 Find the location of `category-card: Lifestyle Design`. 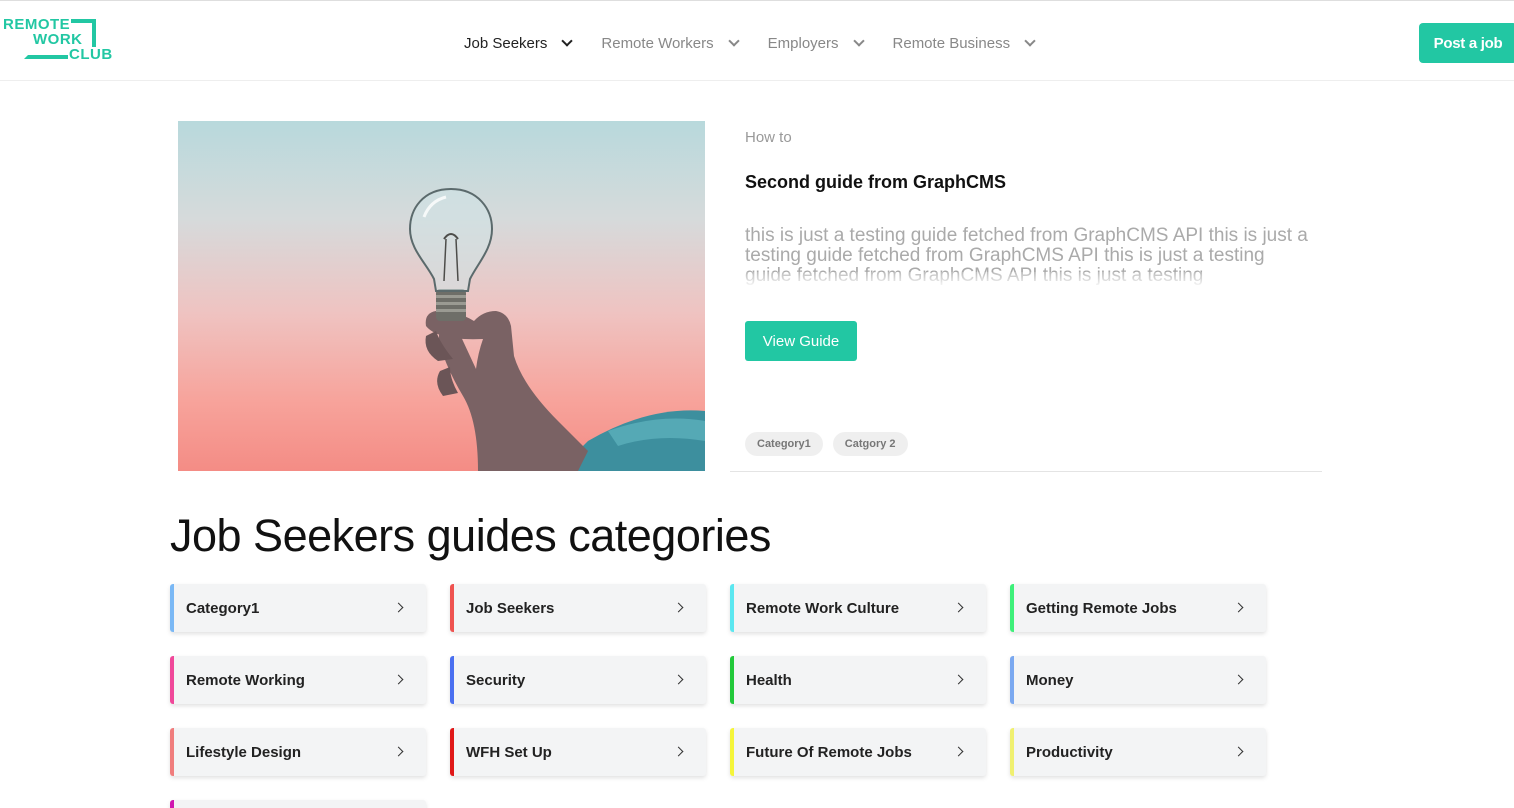

category-card: Lifestyle Design is located at coordinates (298, 752).